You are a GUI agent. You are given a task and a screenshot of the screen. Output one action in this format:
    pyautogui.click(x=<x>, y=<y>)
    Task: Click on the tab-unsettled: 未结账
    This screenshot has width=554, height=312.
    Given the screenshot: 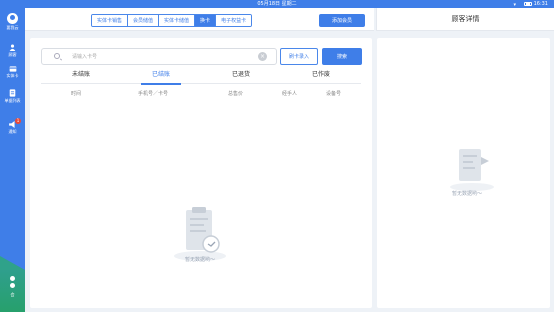 What is the action you would take?
    pyautogui.click(x=81, y=76)
    